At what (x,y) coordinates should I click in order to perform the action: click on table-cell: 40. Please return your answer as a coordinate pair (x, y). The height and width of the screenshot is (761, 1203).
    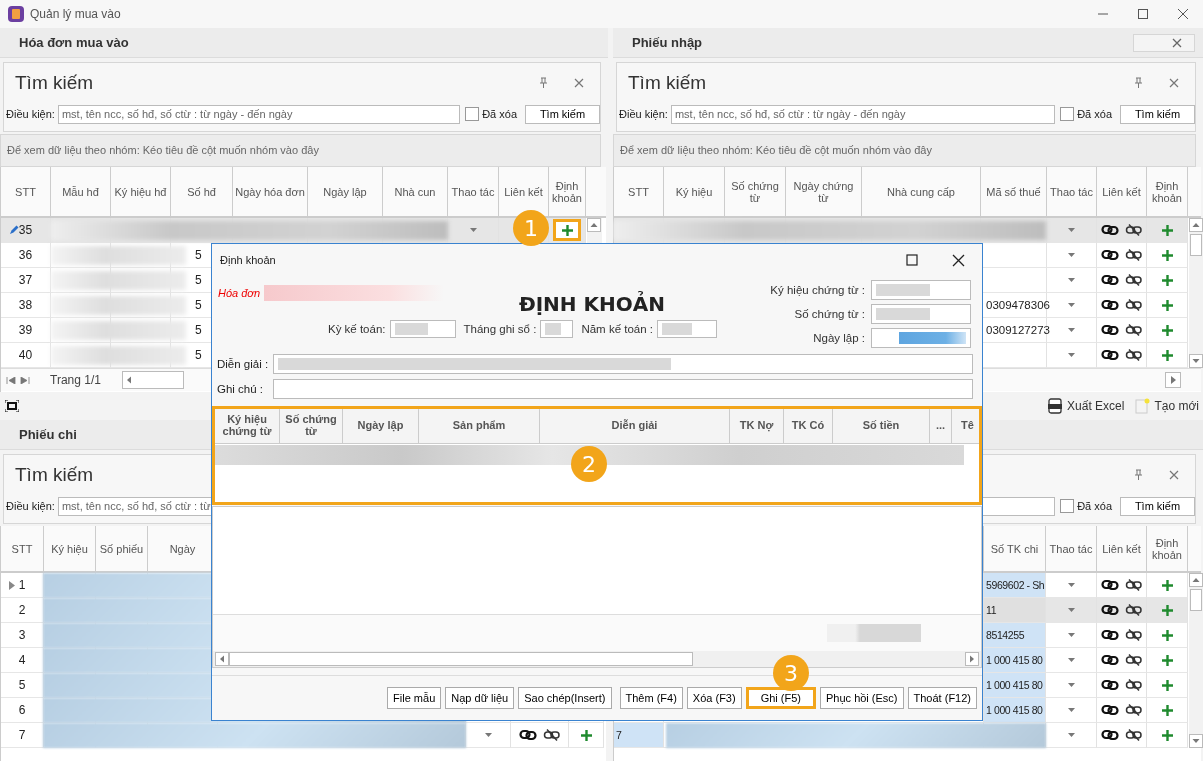
    Looking at the image, I should click on (25, 355).